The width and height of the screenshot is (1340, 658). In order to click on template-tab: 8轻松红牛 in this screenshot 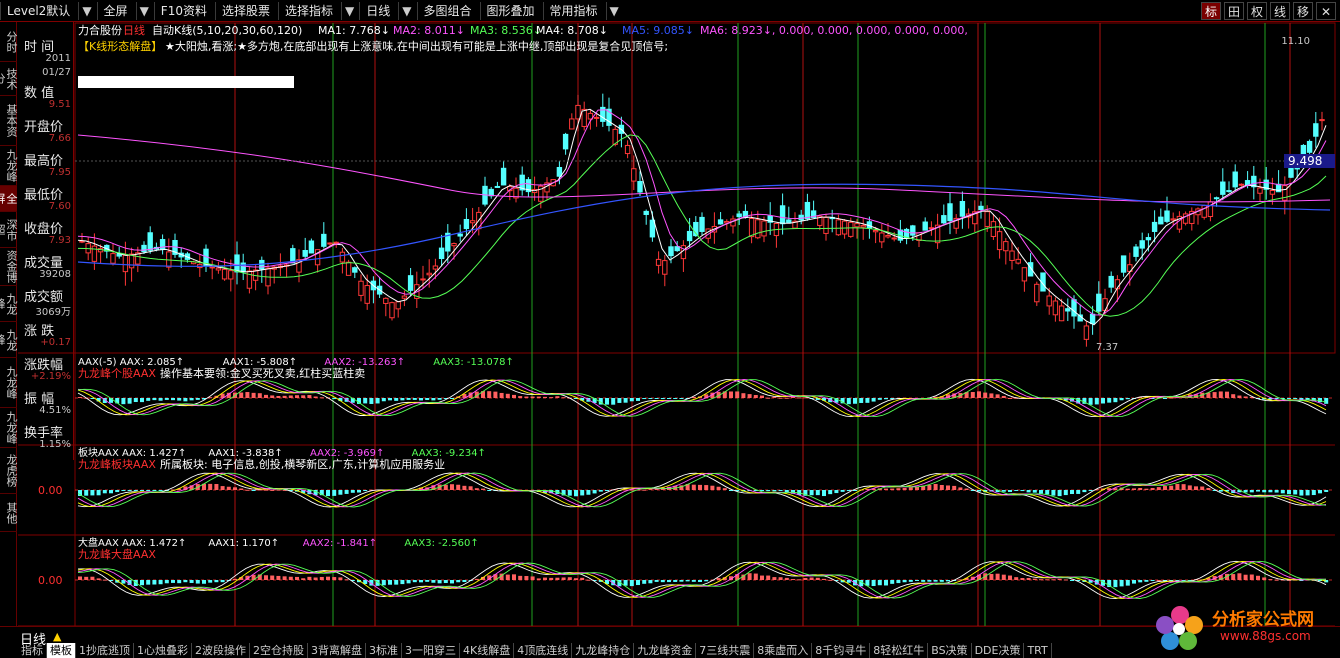, I will do `click(899, 650)`.